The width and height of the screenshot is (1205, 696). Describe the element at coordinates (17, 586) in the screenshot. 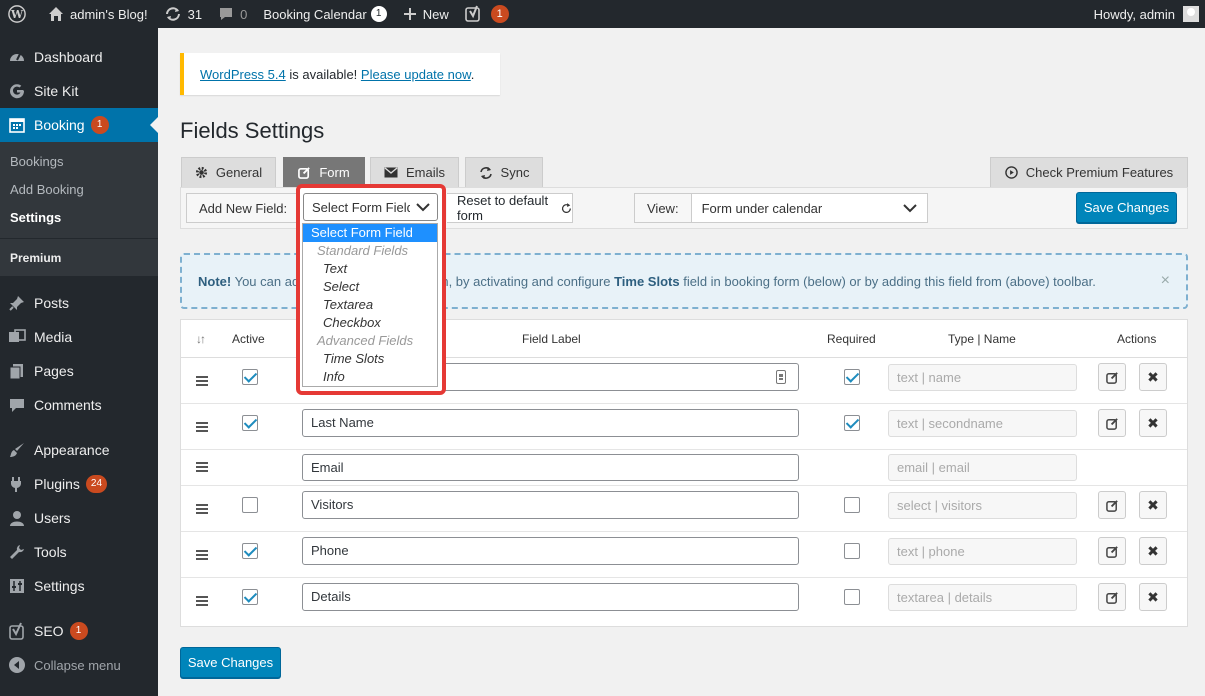

I see `settings-sliders-icon` at that location.